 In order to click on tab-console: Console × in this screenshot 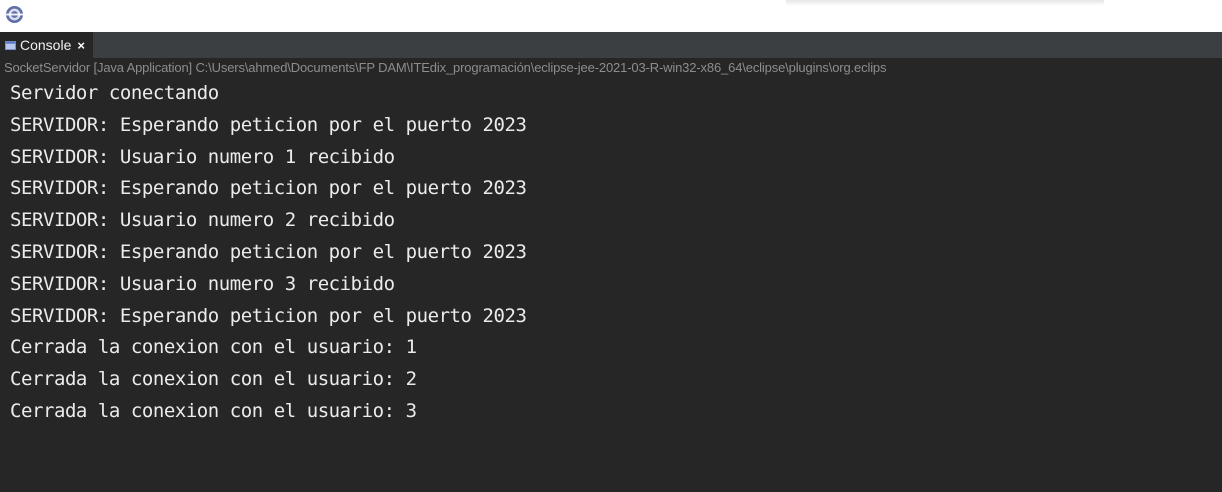, I will do `click(46, 45)`.